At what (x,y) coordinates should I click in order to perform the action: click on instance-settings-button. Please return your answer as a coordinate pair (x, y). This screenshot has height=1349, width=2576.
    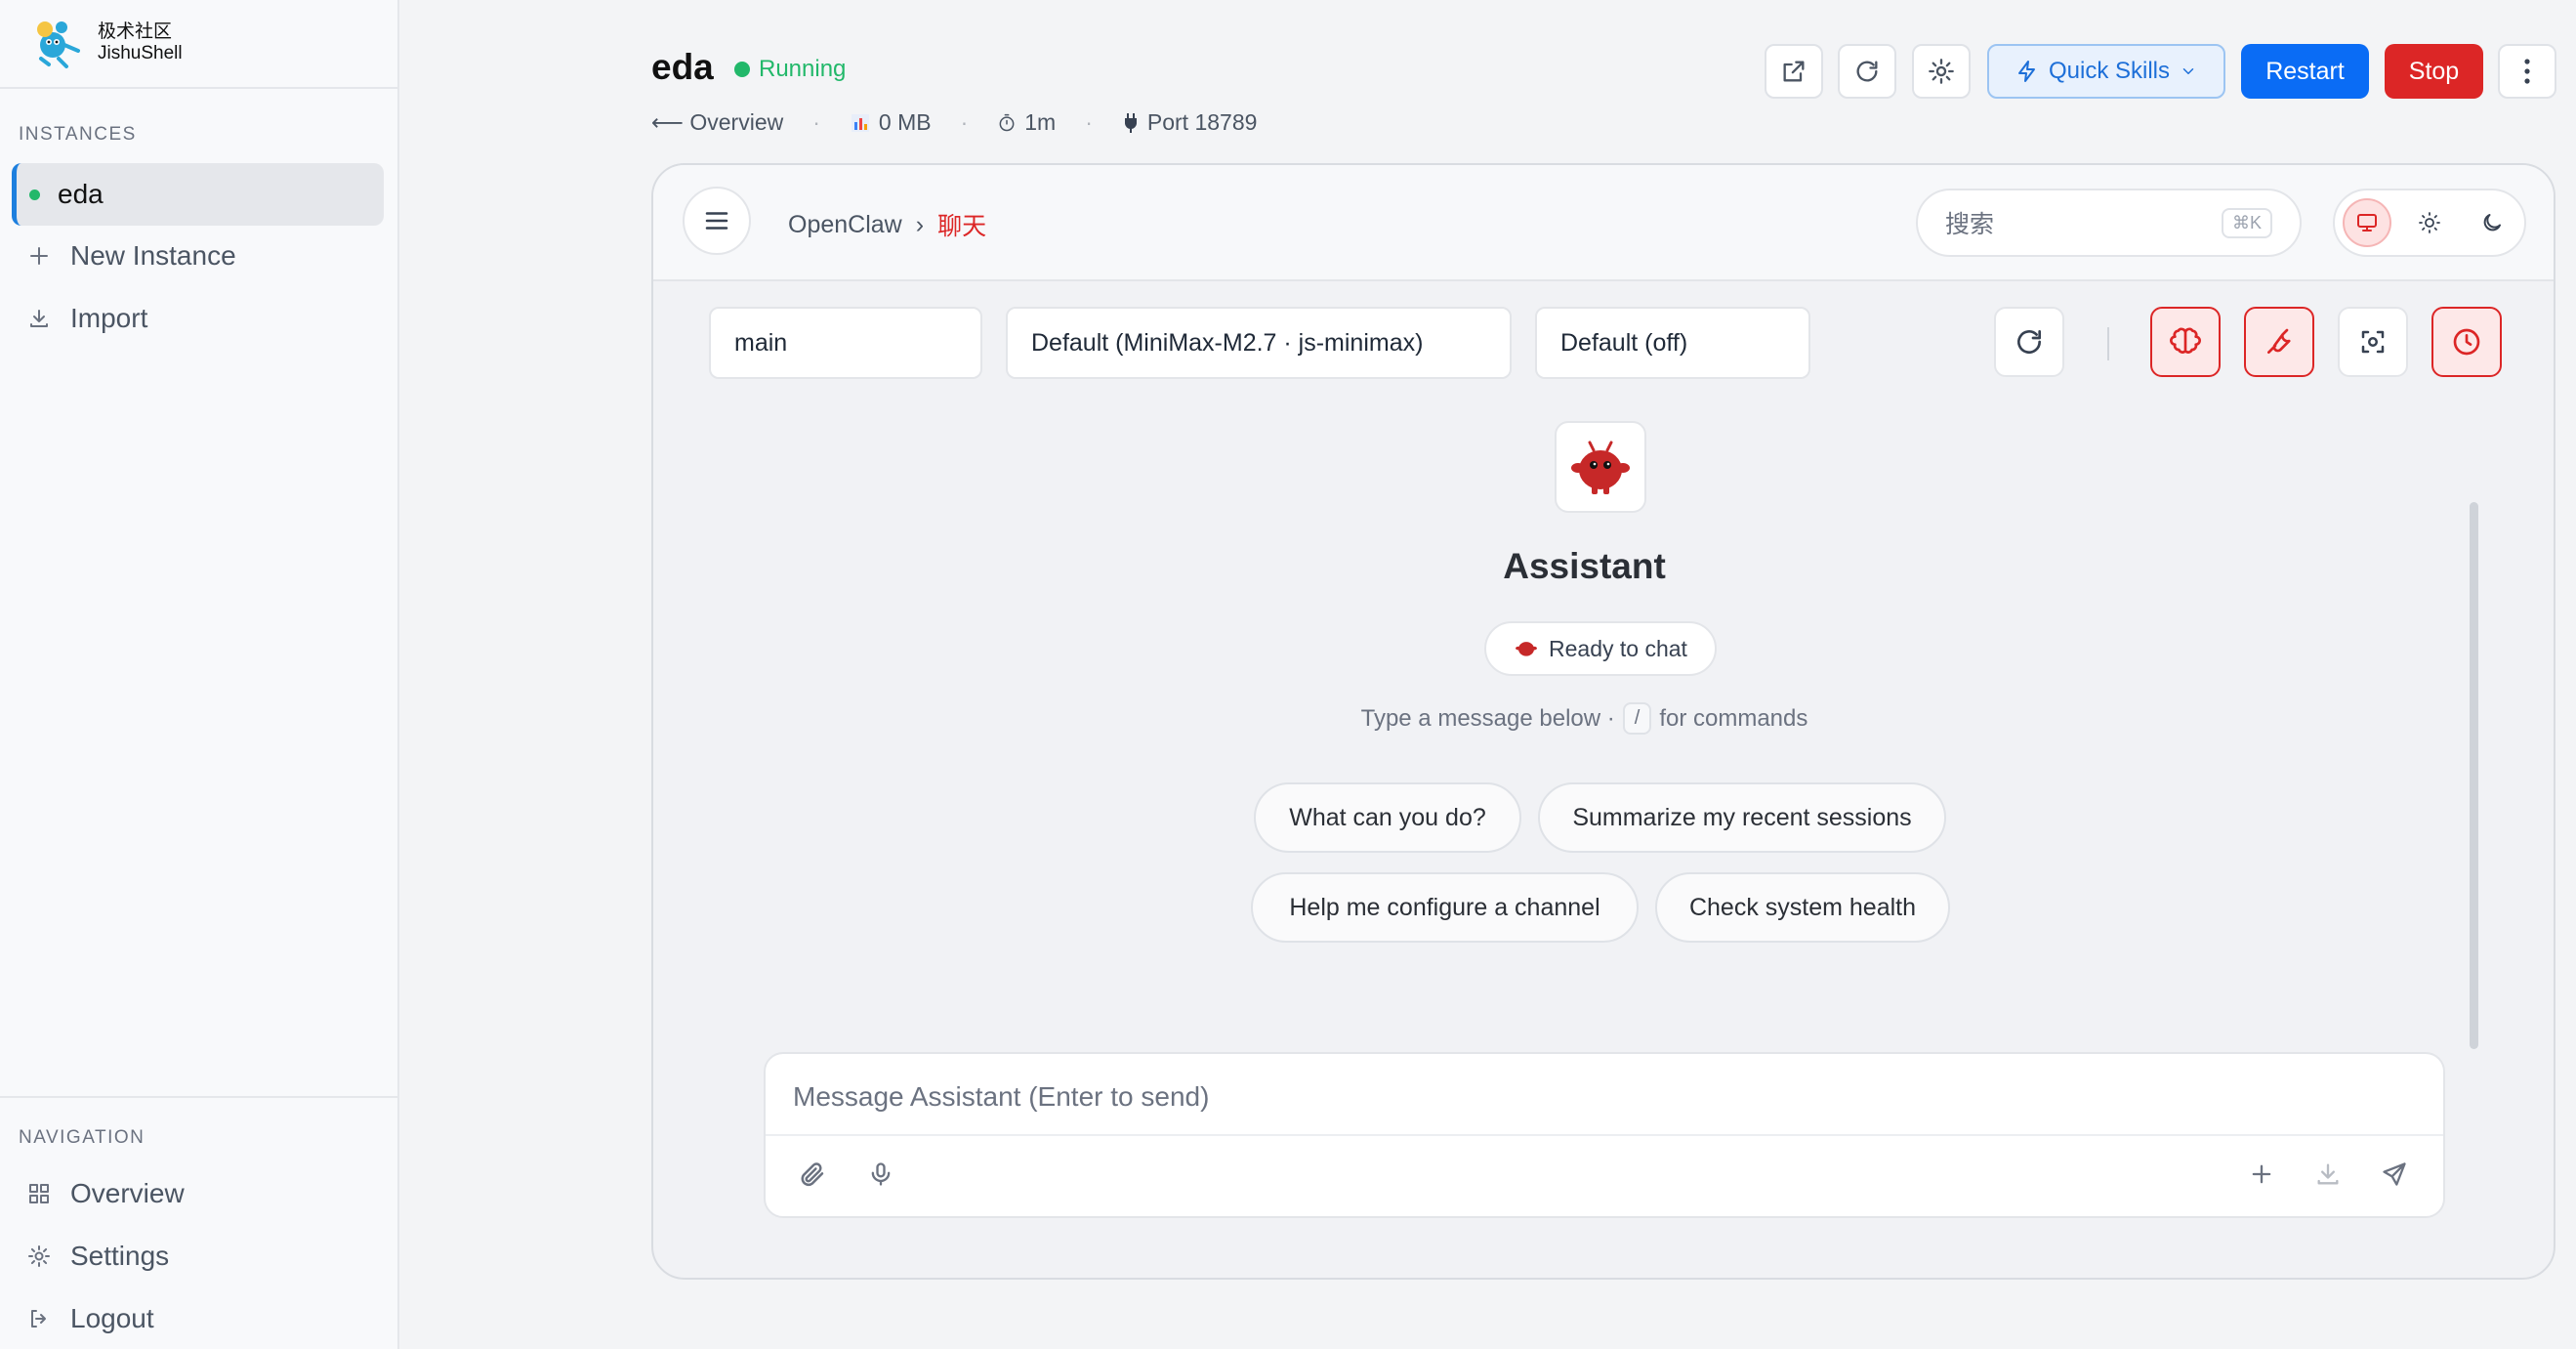
    Looking at the image, I should click on (1942, 71).